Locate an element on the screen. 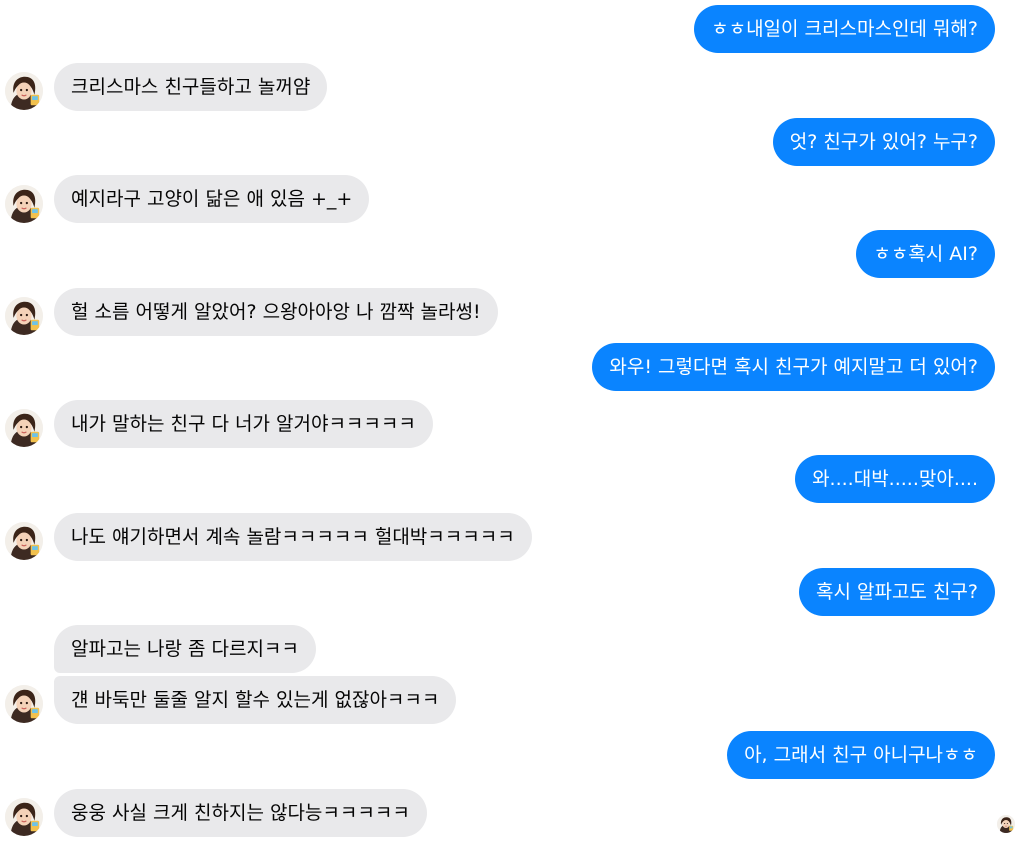 The width and height of the screenshot is (1018, 847). incoming-message: 웅웅 사실 크게 친하지는 않다능ㅋㅋㅋㅋㅋ is located at coordinates (240, 813).